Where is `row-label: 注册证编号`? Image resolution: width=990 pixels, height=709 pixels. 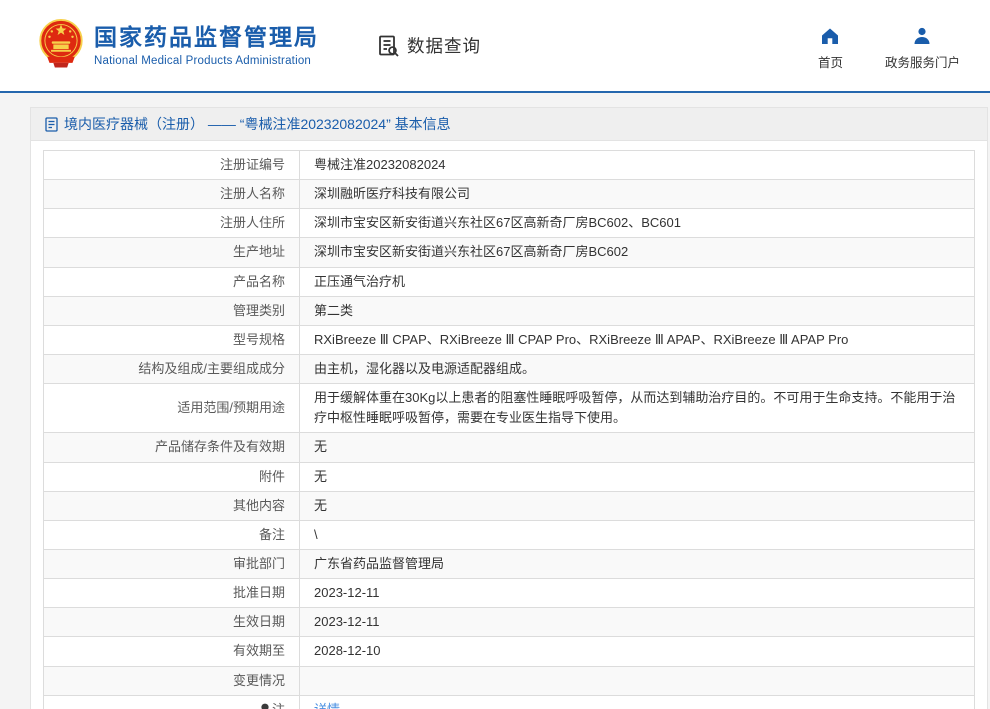 row-label: 注册证编号 is located at coordinates (171, 165).